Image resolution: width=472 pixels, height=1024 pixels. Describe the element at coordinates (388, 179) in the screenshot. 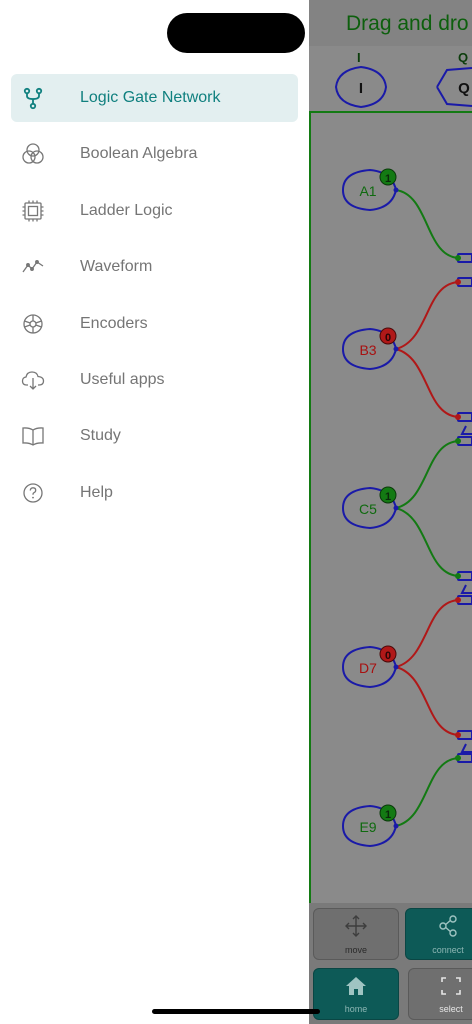

I see `input-node-a1-state: 1` at that location.